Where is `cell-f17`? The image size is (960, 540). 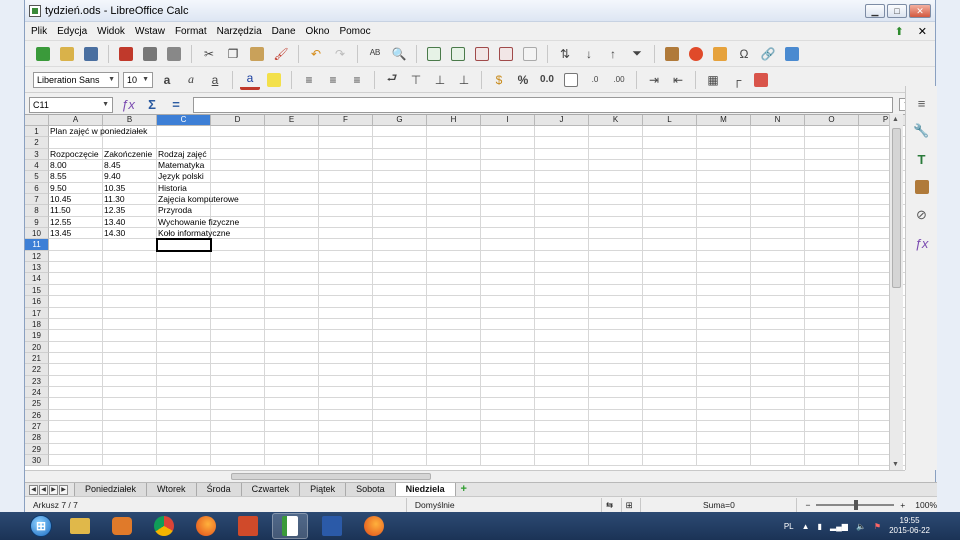 cell-f17 is located at coordinates (346, 313).